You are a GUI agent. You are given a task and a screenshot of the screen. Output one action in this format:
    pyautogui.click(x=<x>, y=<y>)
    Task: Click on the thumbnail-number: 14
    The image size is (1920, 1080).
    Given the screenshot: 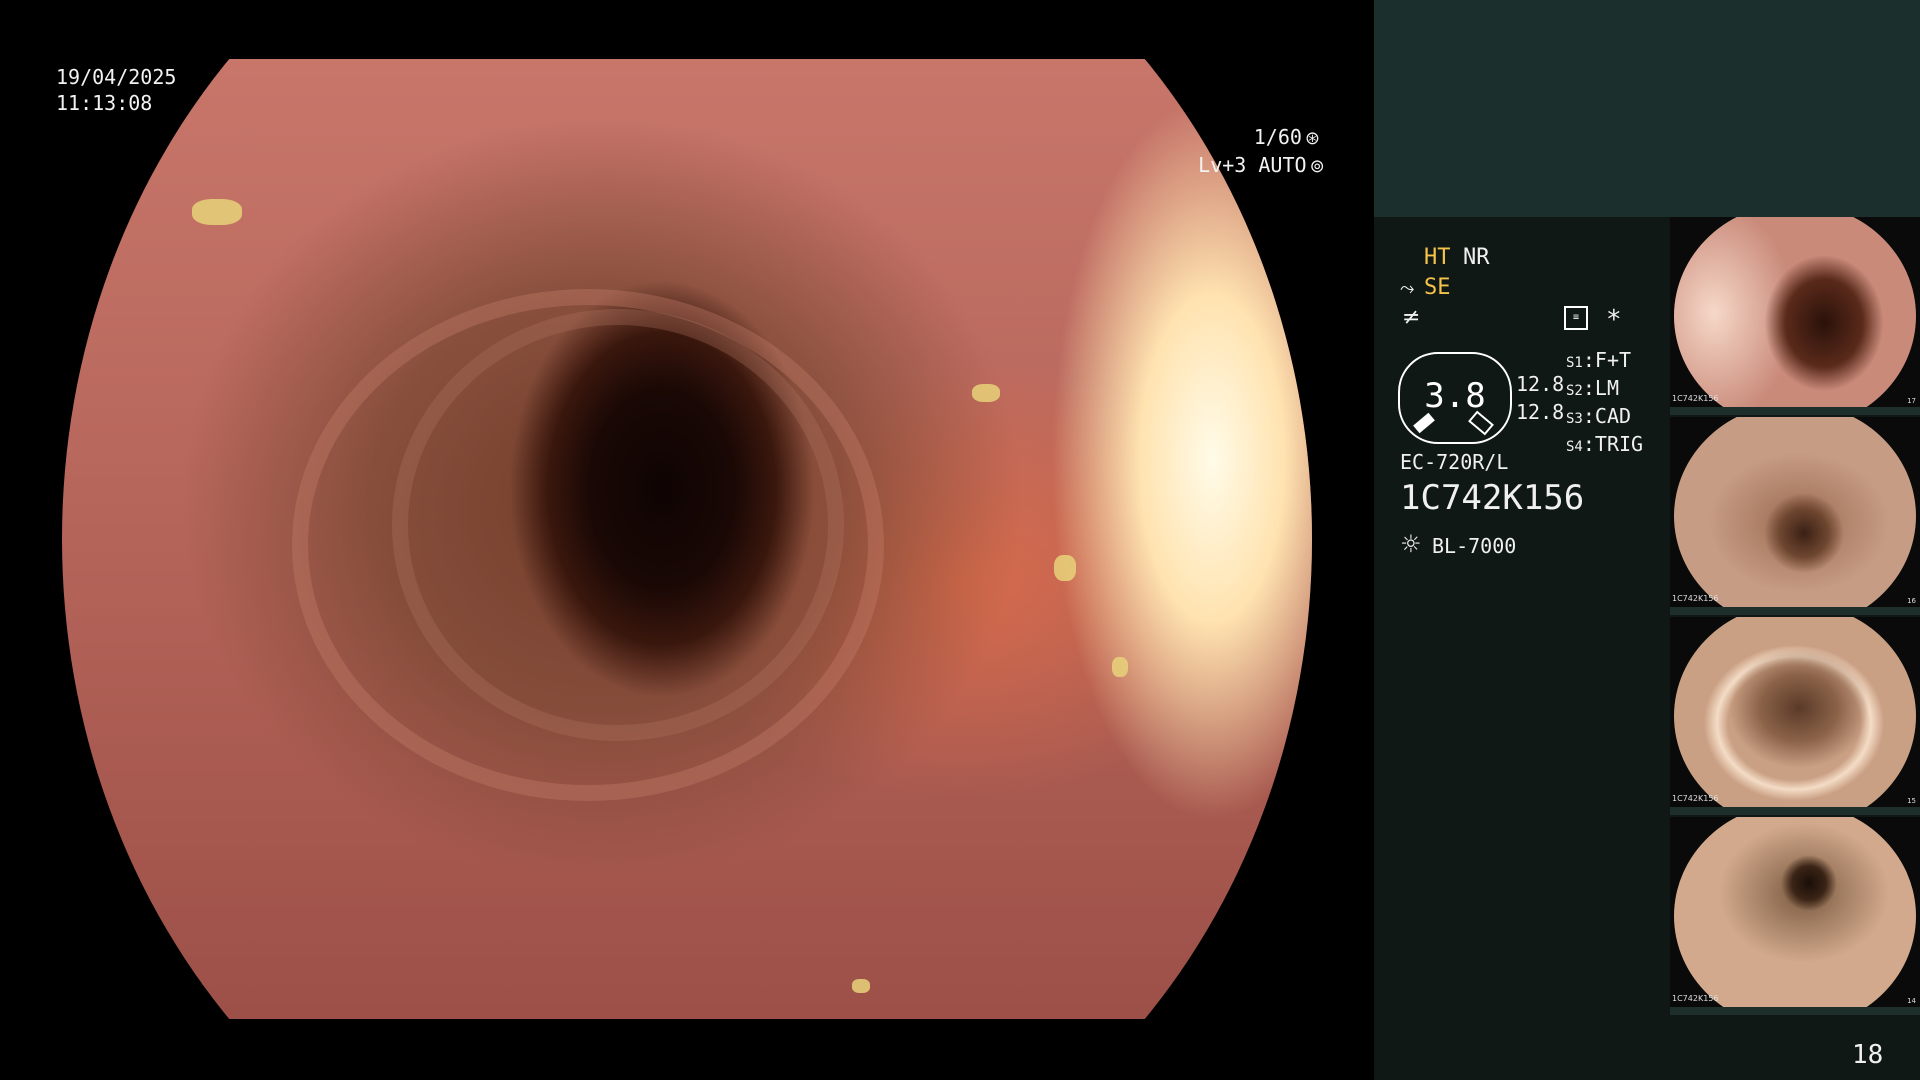 What is the action you would take?
    pyautogui.click(x=1911, y=1001)
    